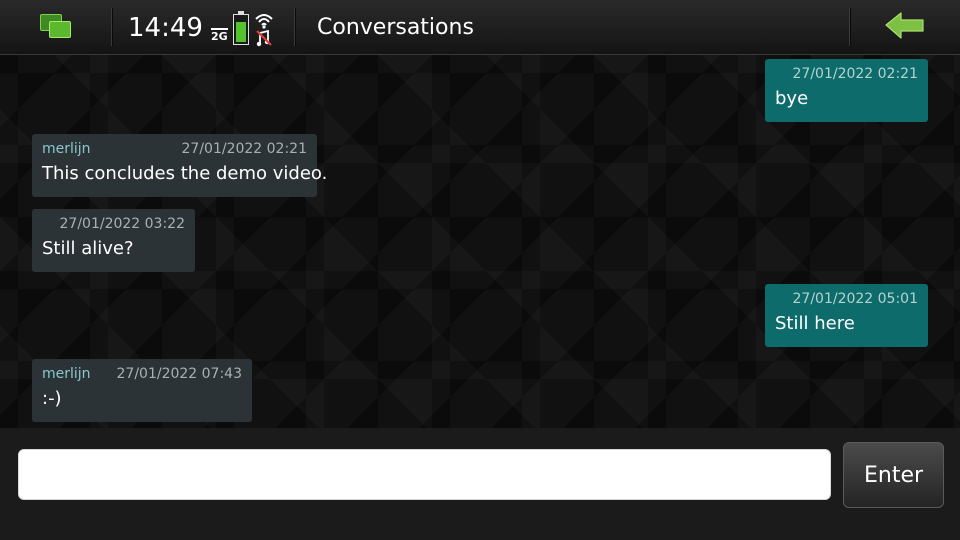  I want to click on battery-icon, so click(241, 28).